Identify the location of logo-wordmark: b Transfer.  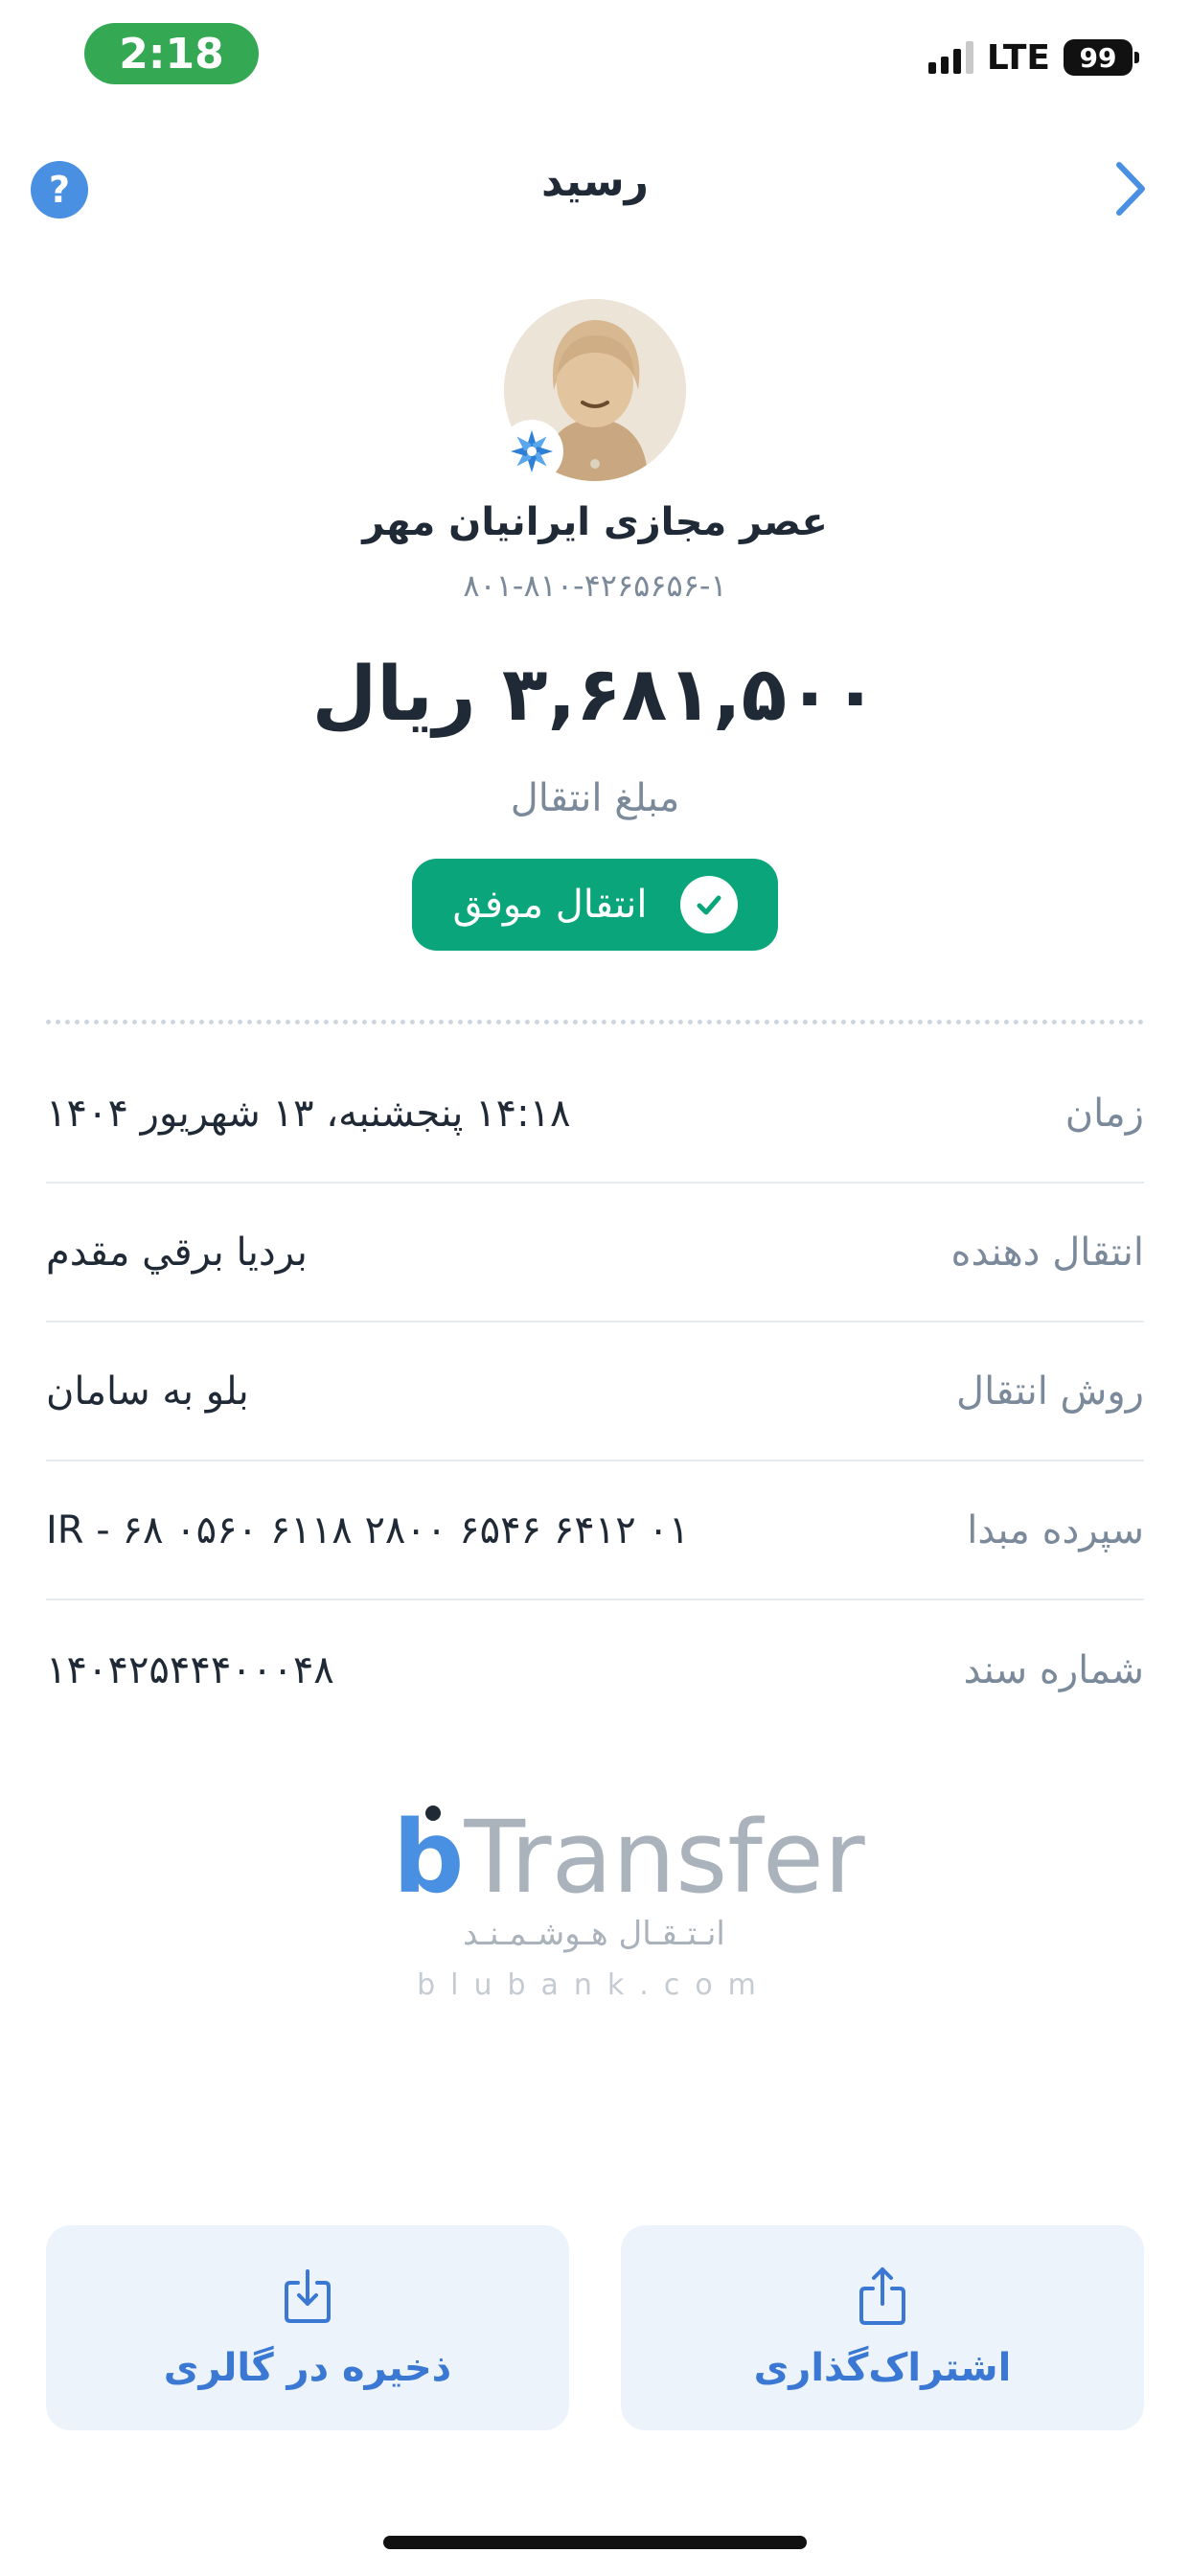
(629, 1857).